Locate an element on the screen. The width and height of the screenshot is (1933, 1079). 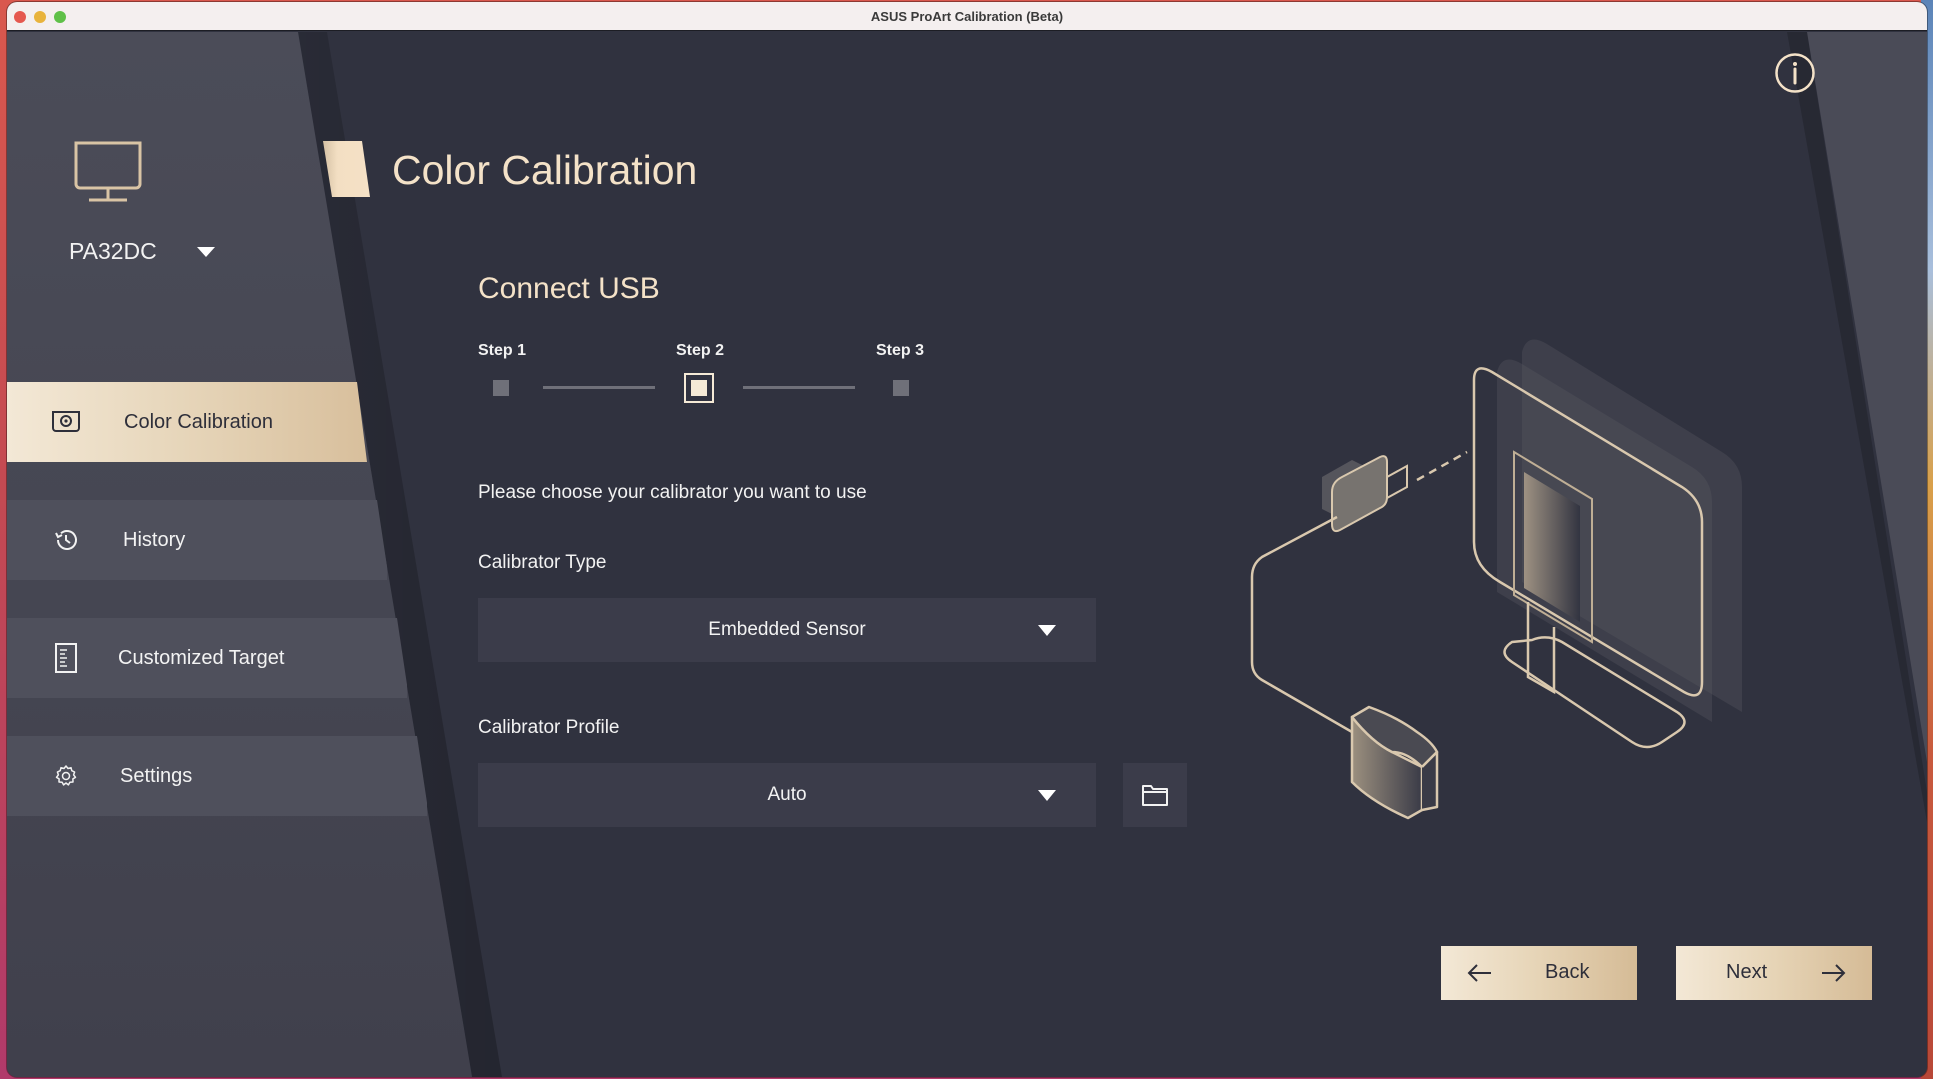
browse-profile-button is located at coordinates (1155, 795).